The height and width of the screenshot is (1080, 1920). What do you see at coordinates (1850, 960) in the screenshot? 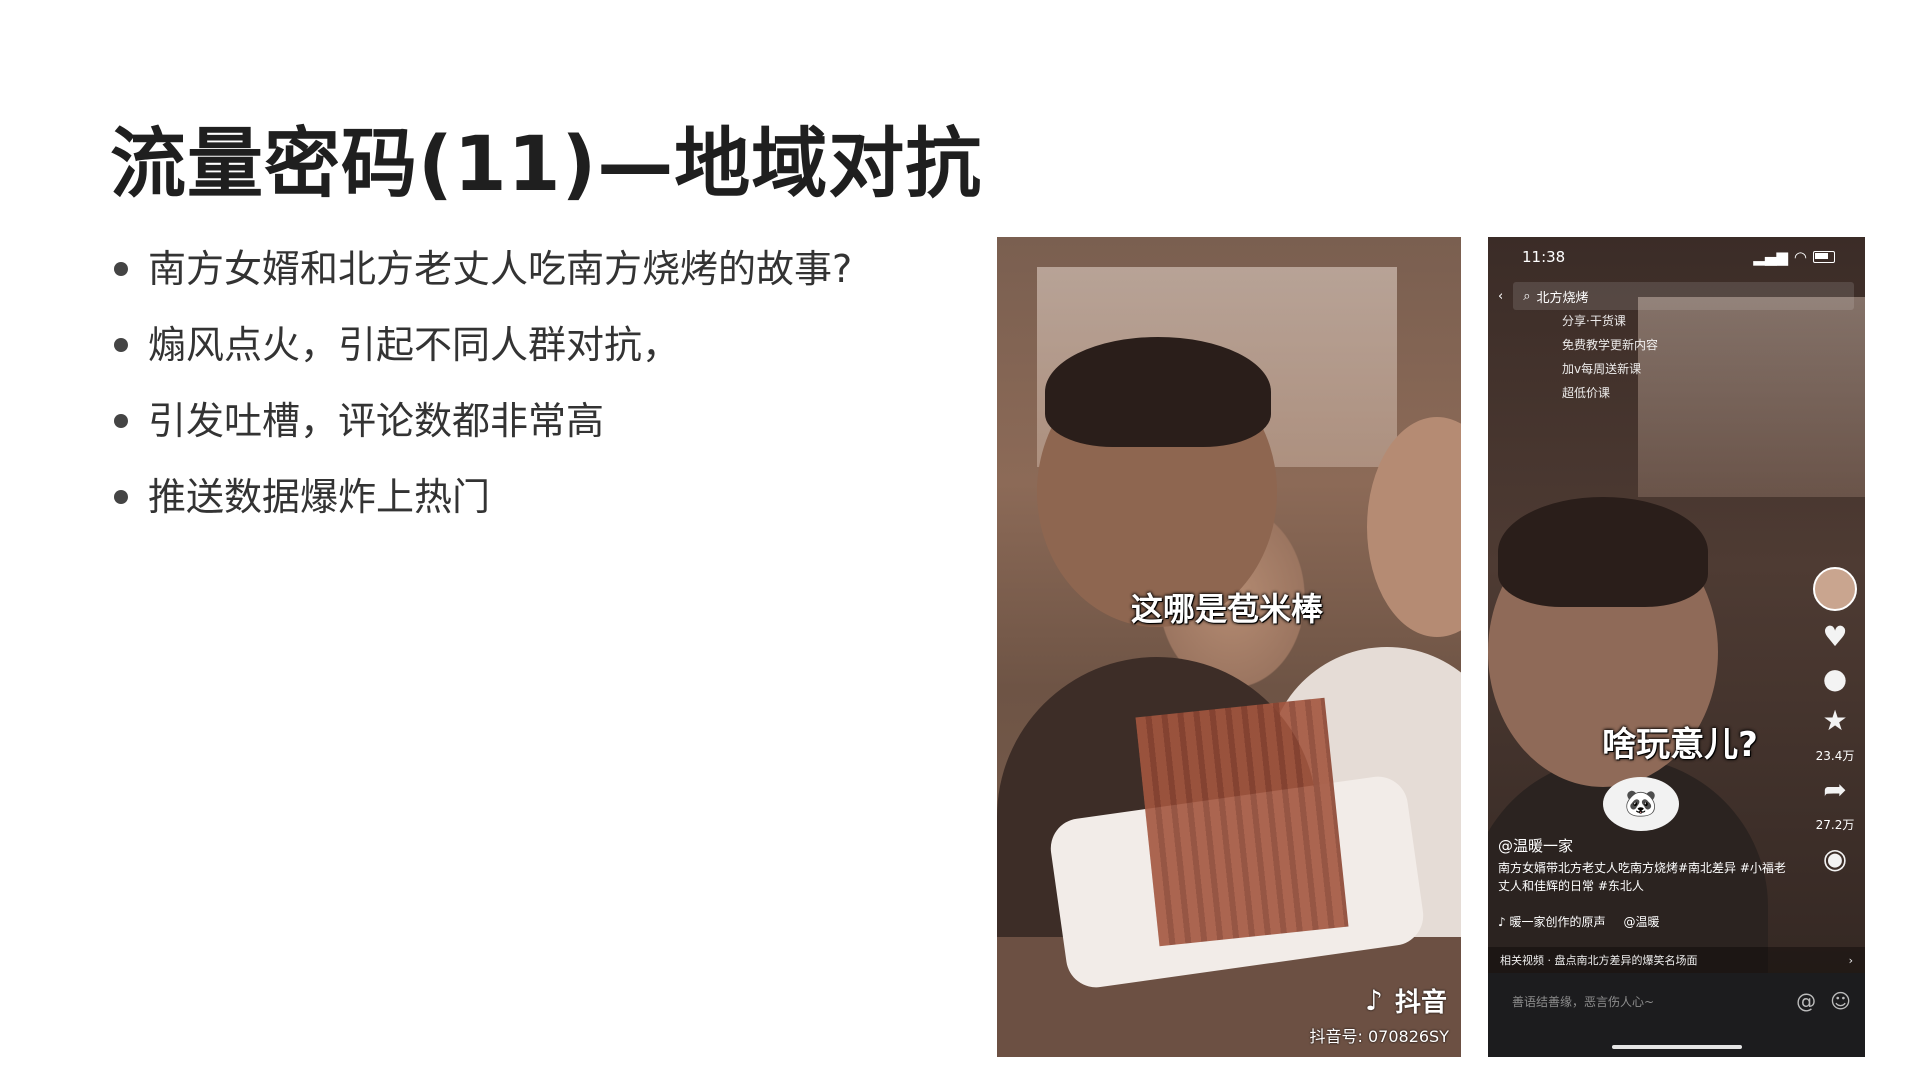
I see `chevron-right-icon: ›` at bounding box center [1850, 960].